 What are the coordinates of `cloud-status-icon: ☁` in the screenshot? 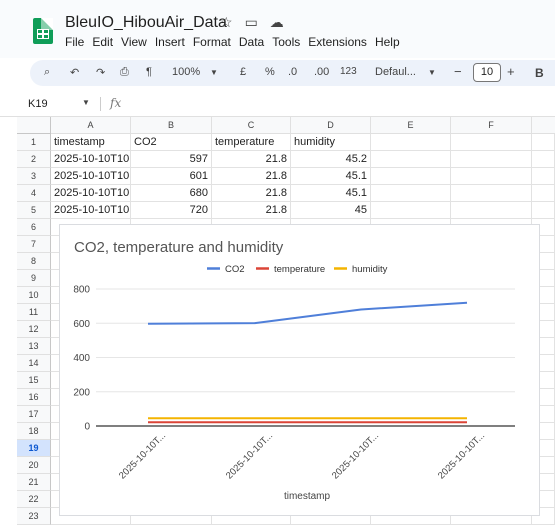 It's located at (277, 22).